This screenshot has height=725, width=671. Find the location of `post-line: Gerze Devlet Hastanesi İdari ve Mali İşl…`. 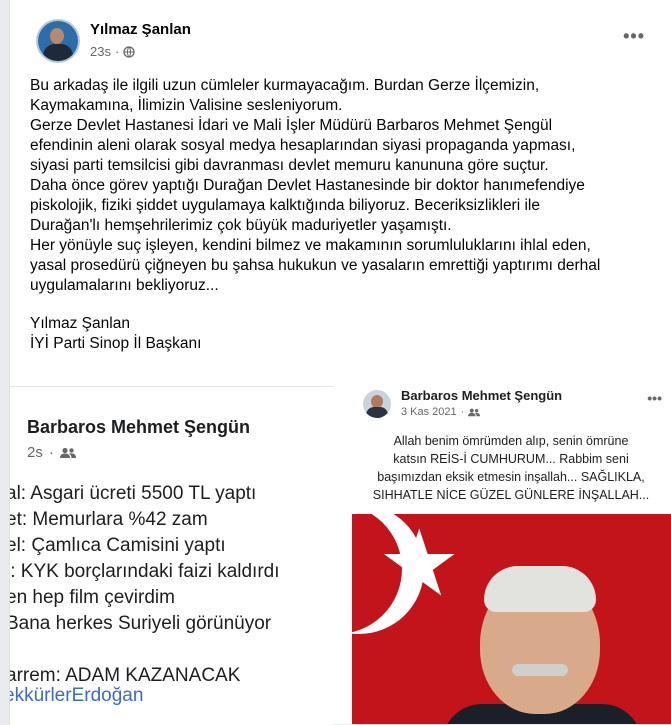

post-line: Gerze Devlet Hastanesi İdari ve Mali İşl… is located at coordinates (291, 125).